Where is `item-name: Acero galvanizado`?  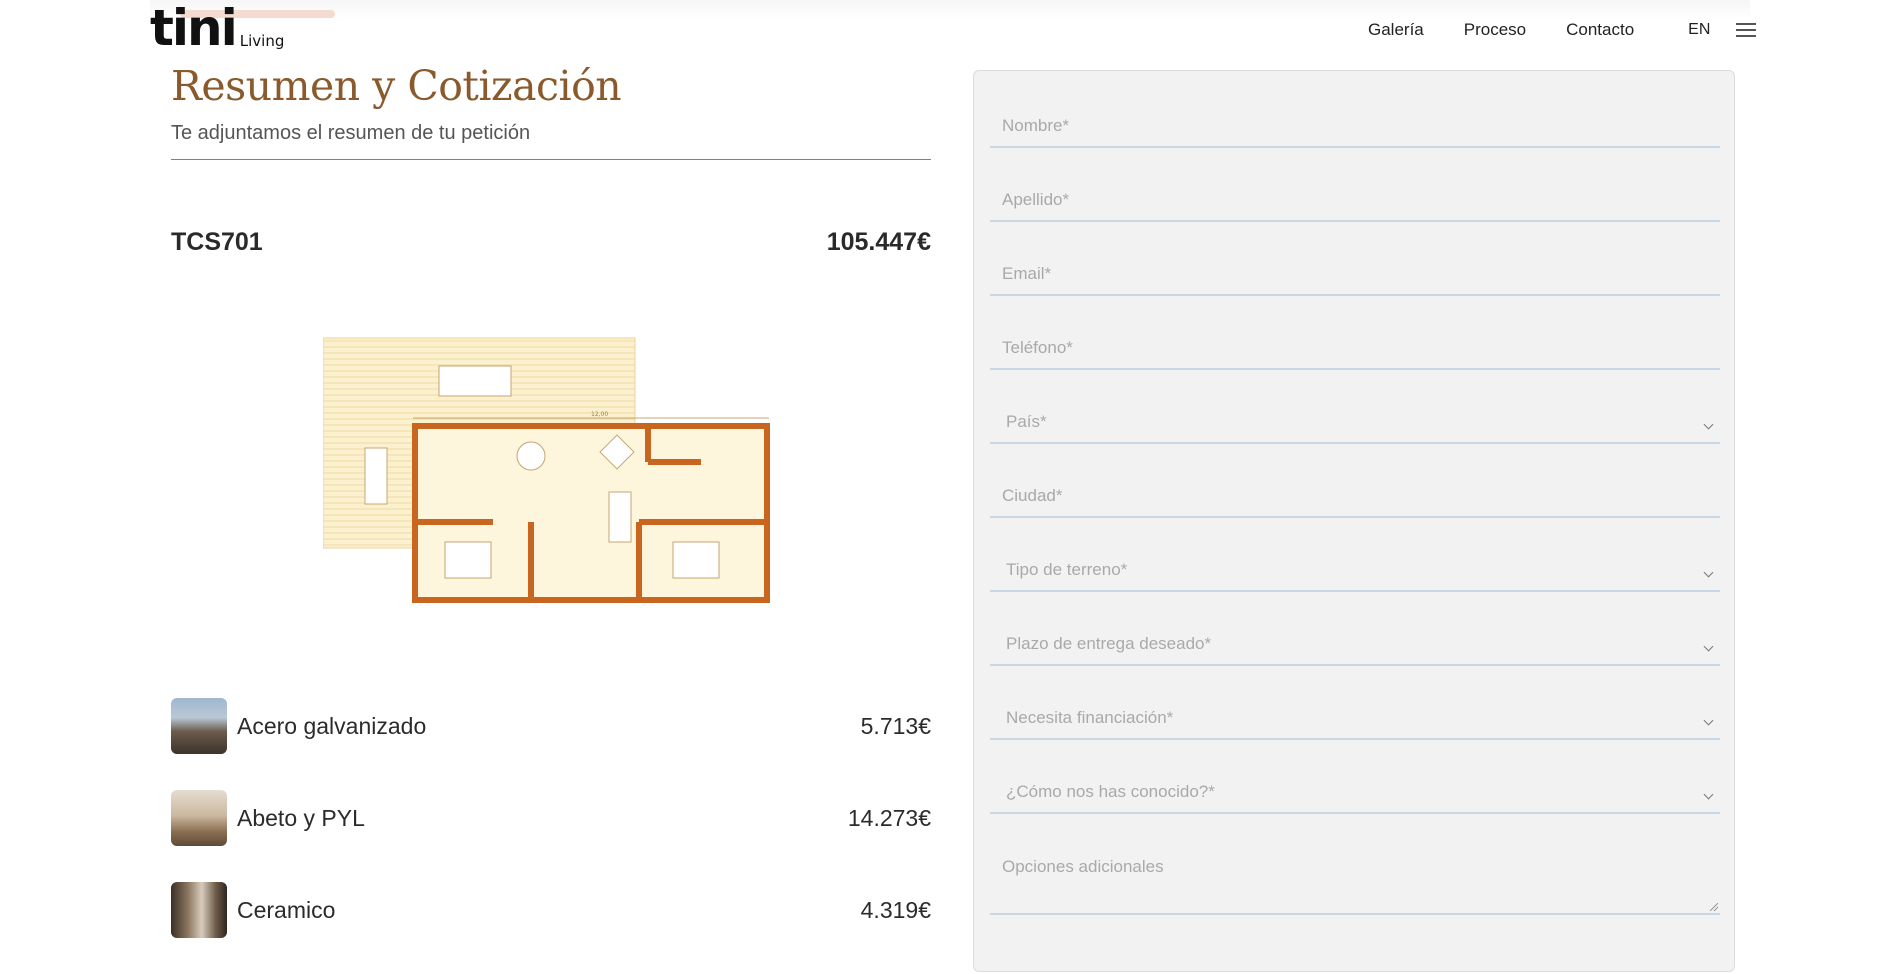 item-name: Acero galvanizado is located at coordinates (332, 725).